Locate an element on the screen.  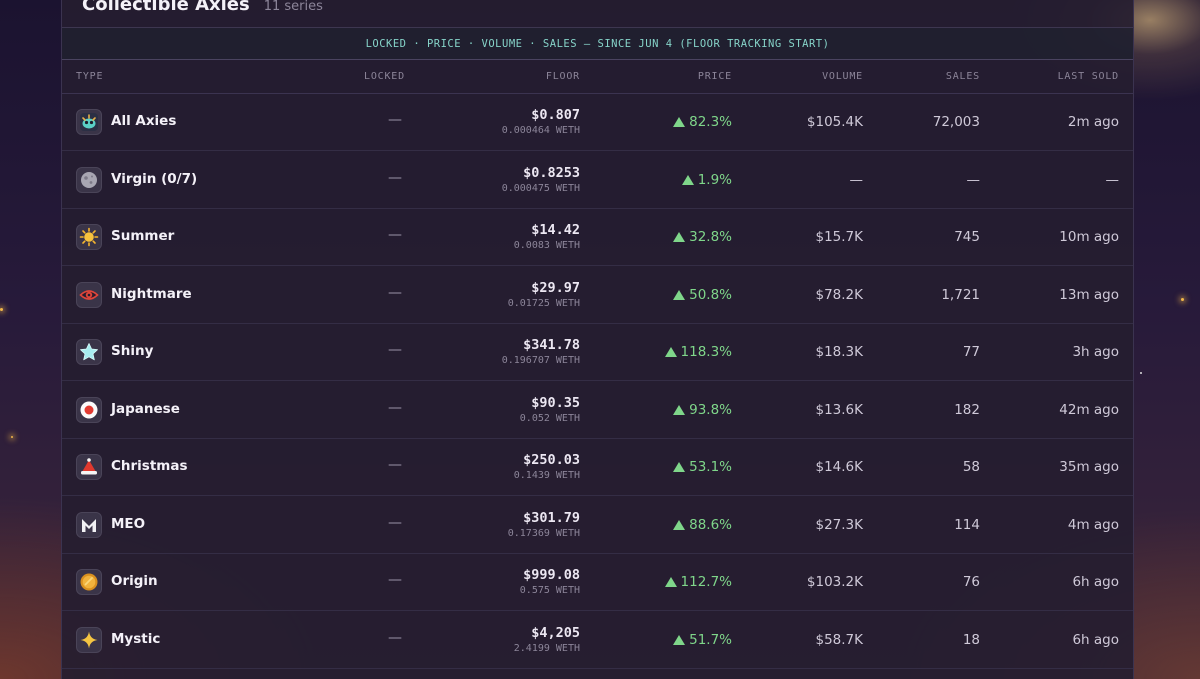
price-change: 112.7% is located at coordinates (698, 582).